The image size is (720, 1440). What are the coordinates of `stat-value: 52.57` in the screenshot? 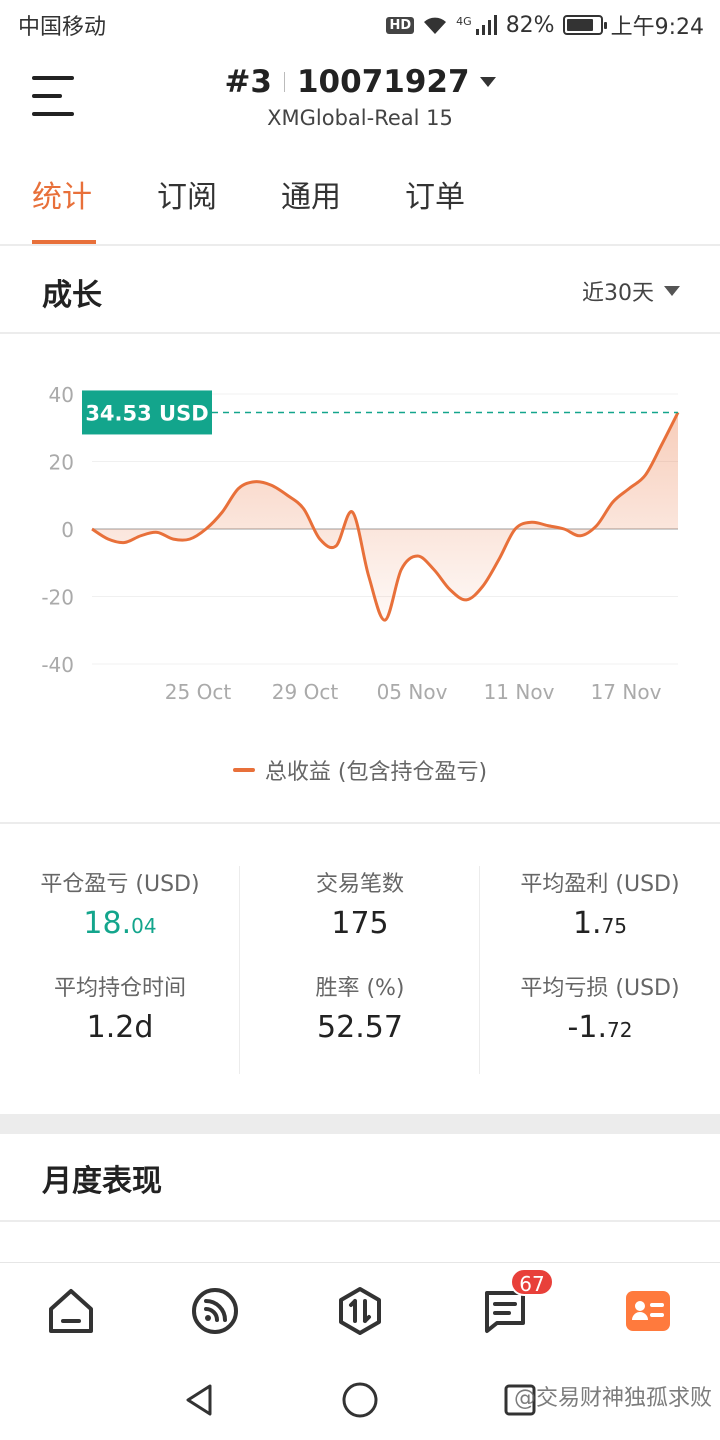 It's located at (360, 1027).